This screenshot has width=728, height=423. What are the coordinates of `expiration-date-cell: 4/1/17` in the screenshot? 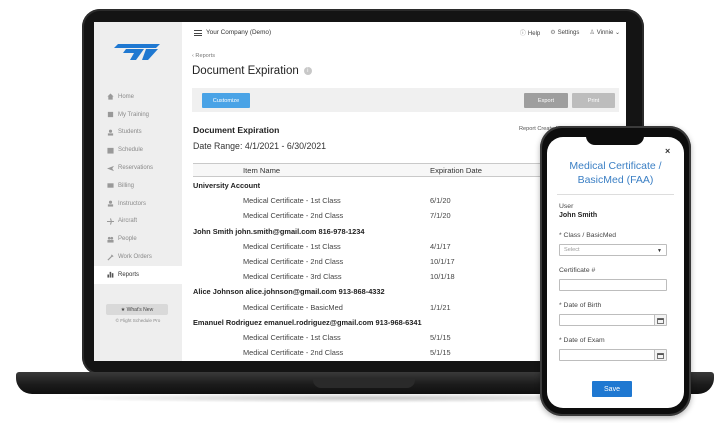 It's located at (440, 246).